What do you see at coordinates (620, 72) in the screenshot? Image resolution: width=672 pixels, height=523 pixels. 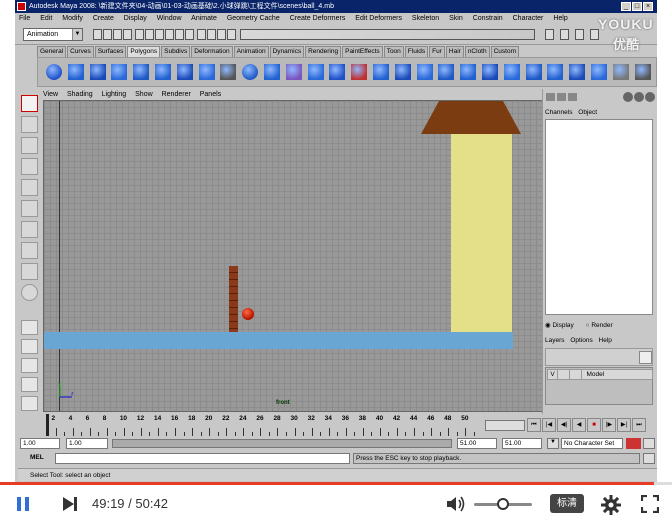 I see `checker-icon` at bounding box center [620, 72].